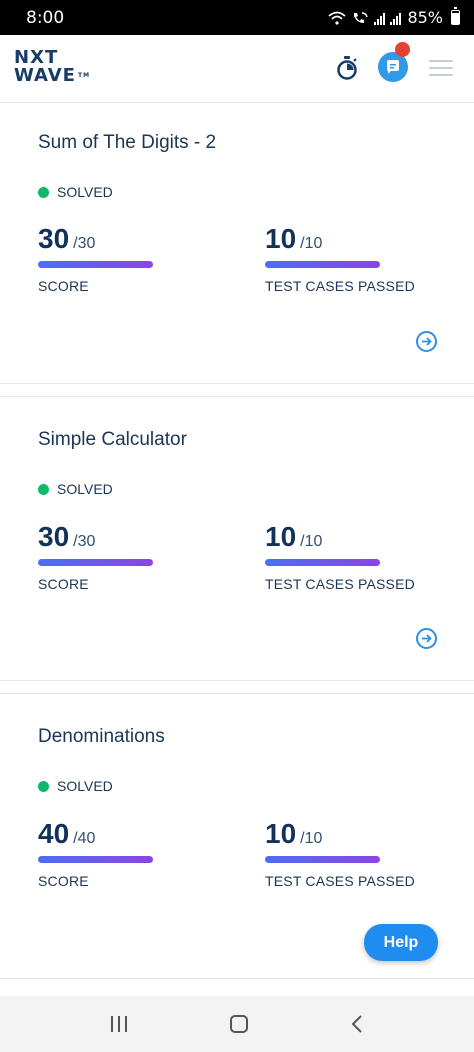 This screenshot has width=474, height=1052. I want to click on notification-dot, so click(402, 49).